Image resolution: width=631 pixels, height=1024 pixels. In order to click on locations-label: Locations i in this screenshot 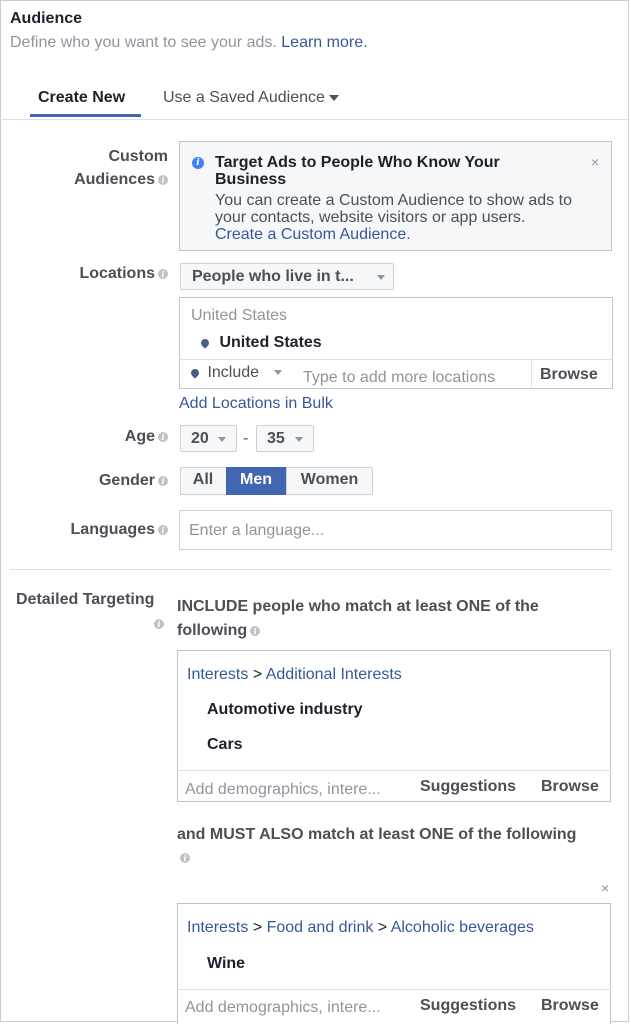, I will do `click(94, 274)`.